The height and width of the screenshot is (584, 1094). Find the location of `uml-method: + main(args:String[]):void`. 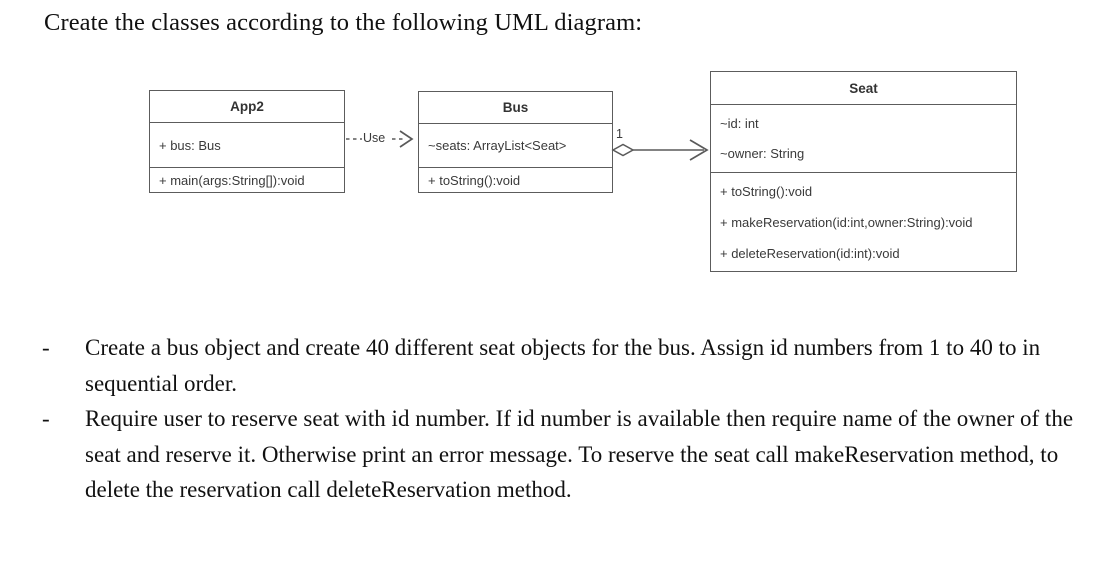

uml-method: + main(args:String[]):void is located at coordinates (232, 180).